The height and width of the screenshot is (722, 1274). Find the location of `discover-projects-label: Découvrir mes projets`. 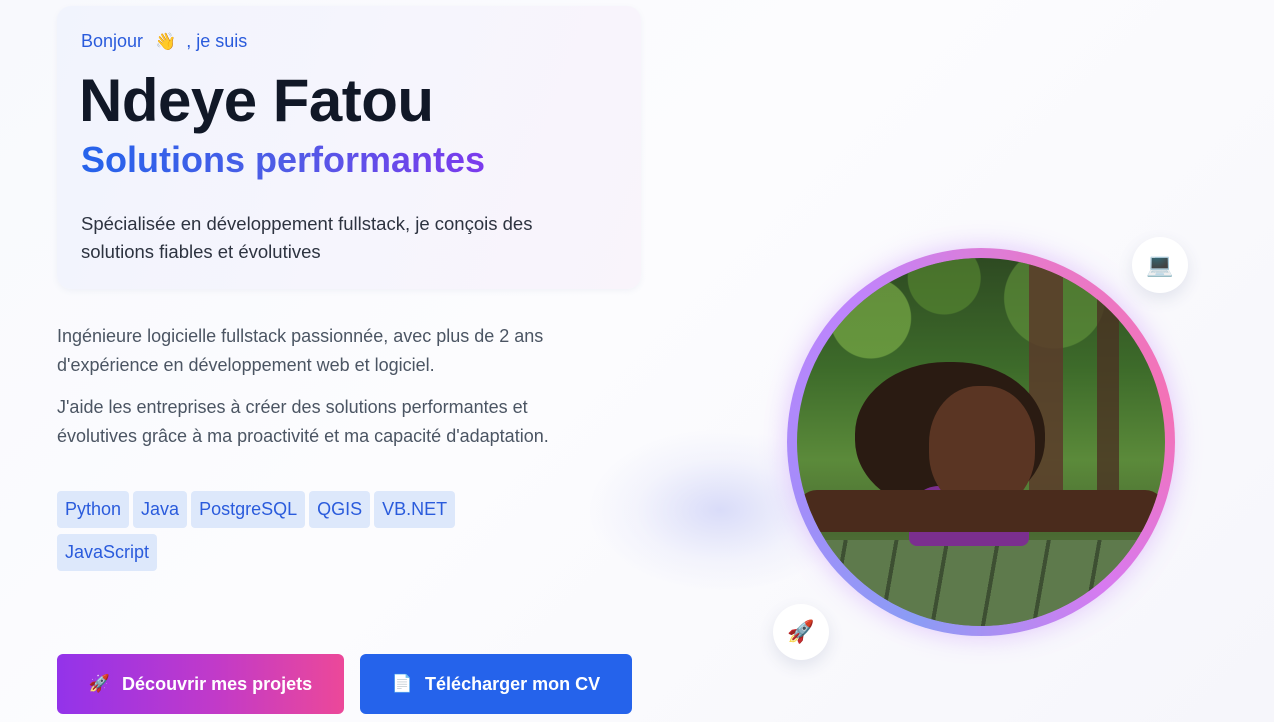

discover-projects-label: Découvrir mes projets is located at coordinates (217, 683).